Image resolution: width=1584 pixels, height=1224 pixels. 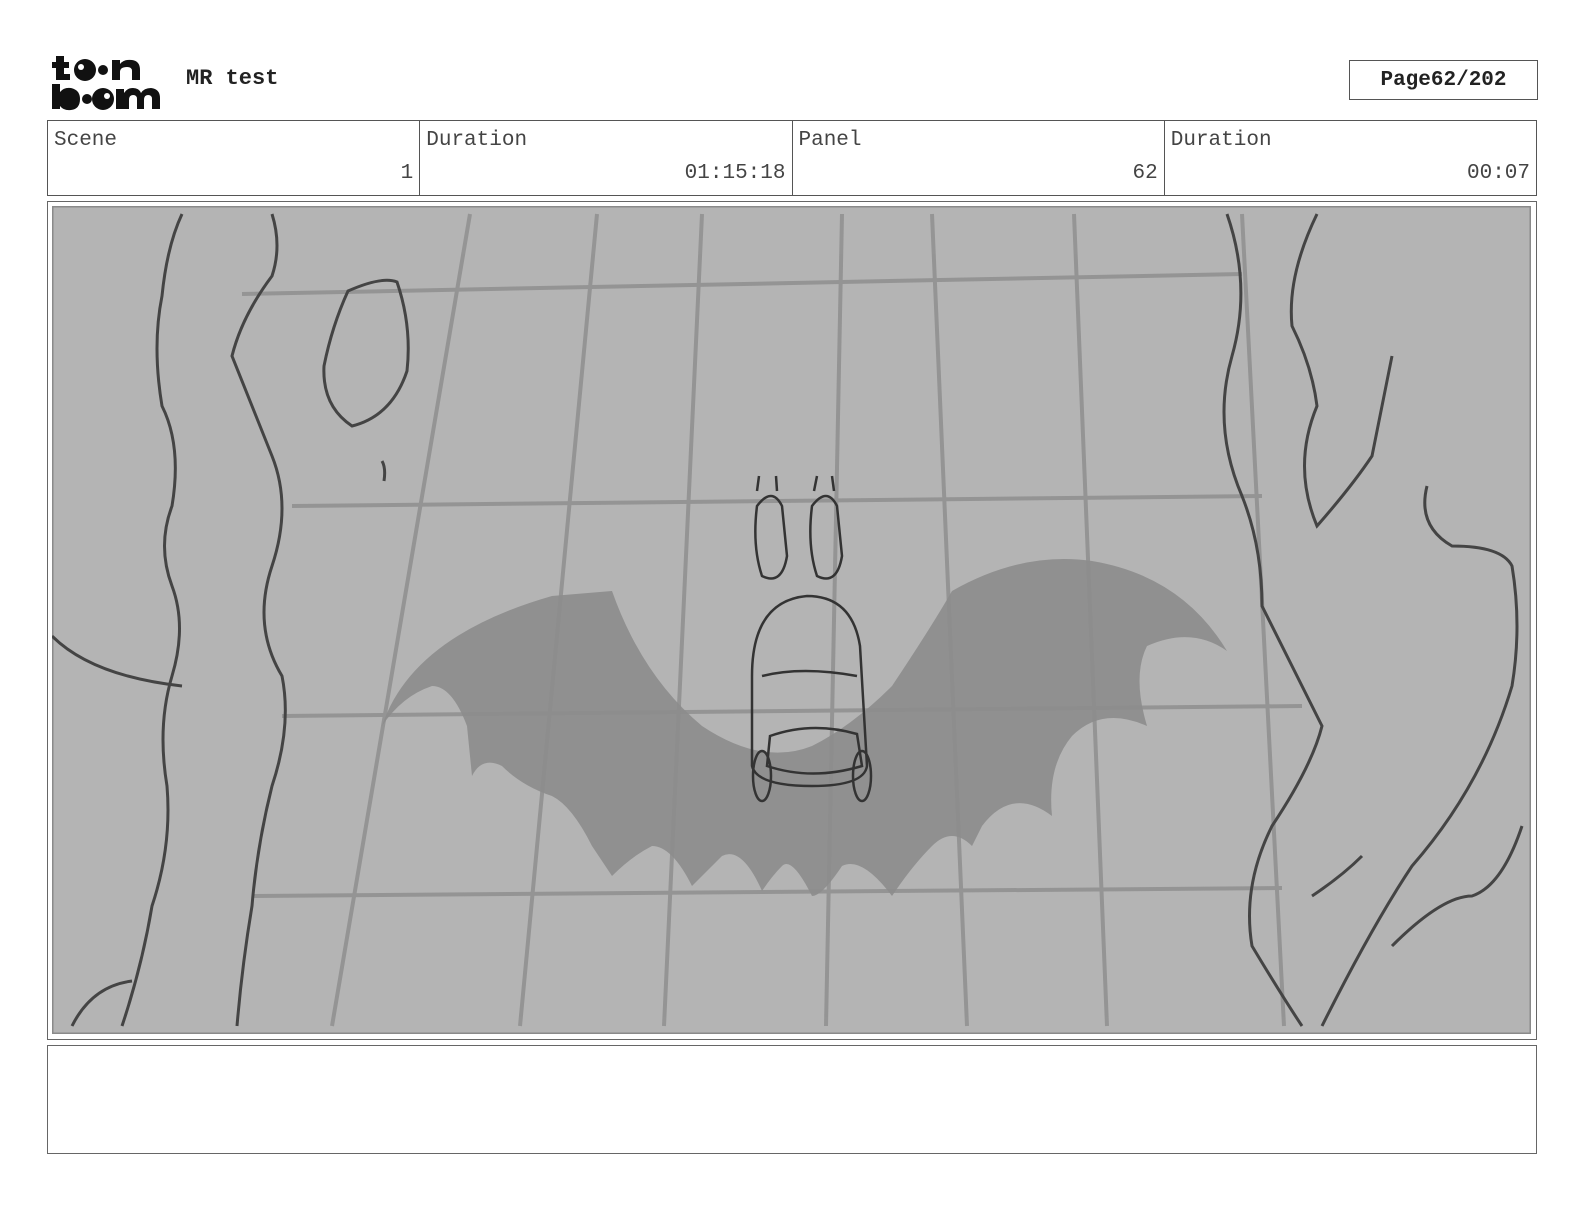 I want to click on panel-notes-box, so click(x=792, y=1099).